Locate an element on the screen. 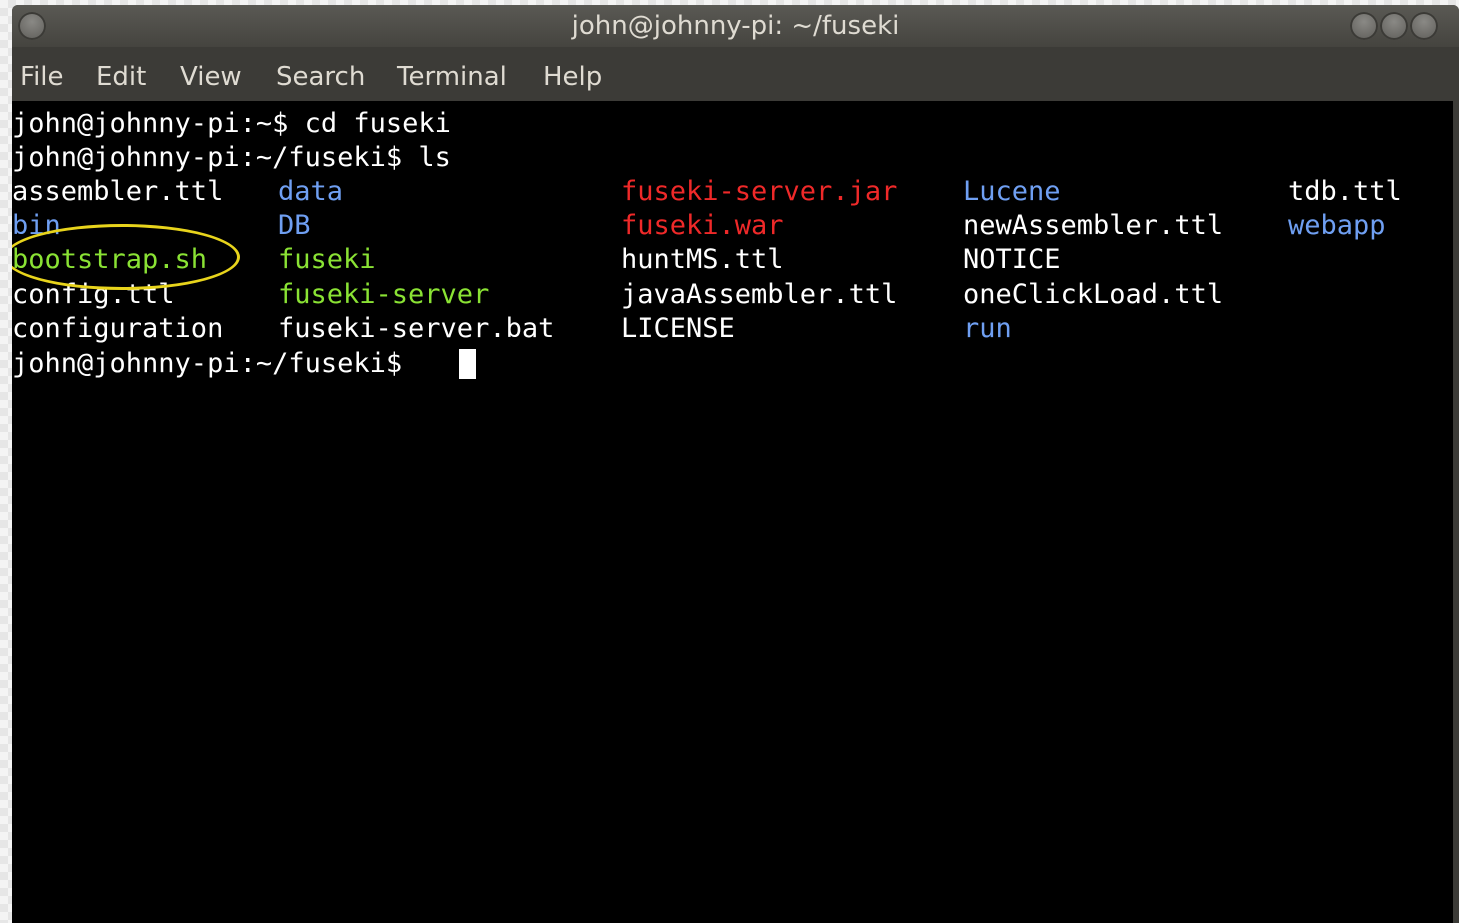 This screenshot has height=923, width=1459. ls-entry-directory: bin is located at coordinates (36, 226).